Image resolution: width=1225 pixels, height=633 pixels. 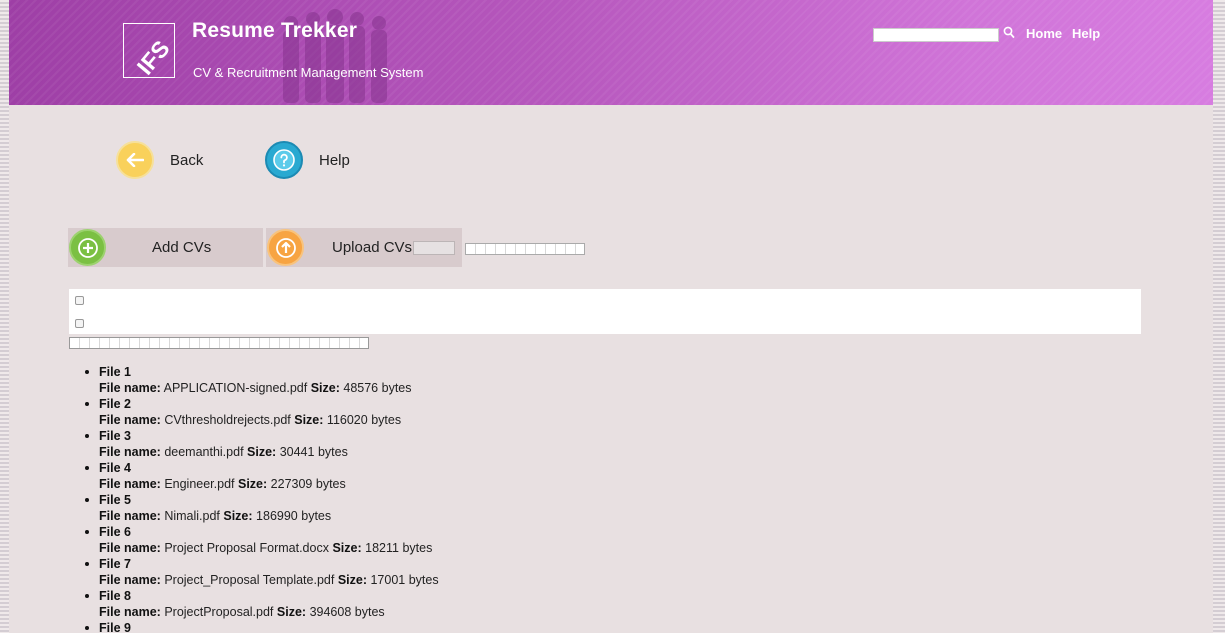 I want to click on file-title: File 3, so click(x=115, y=436).